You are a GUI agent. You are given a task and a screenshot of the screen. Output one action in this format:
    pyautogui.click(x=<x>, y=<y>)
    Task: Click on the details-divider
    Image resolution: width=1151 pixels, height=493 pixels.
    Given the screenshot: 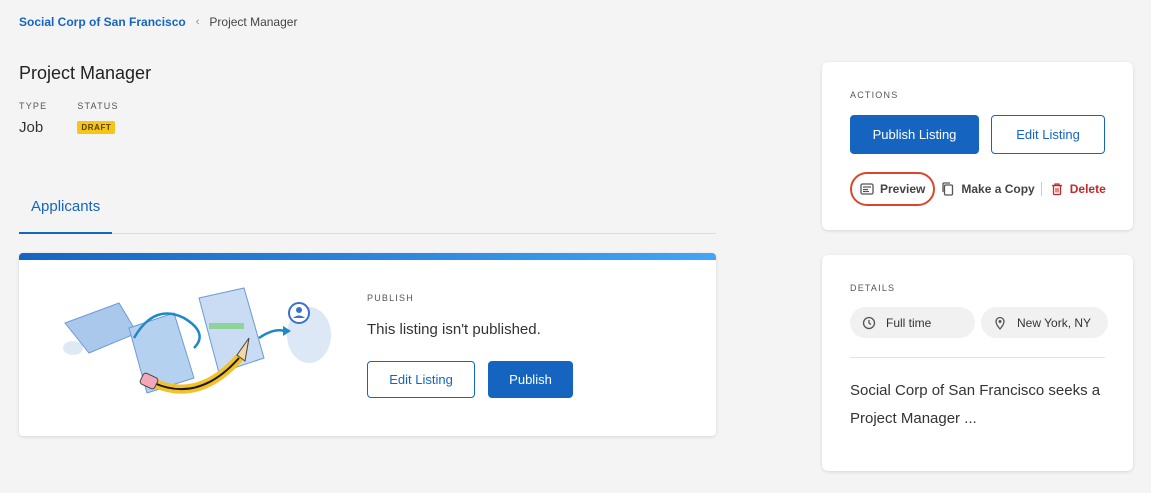 What is the action you would take?
    pyautogui.click(x=977, y=357)
    